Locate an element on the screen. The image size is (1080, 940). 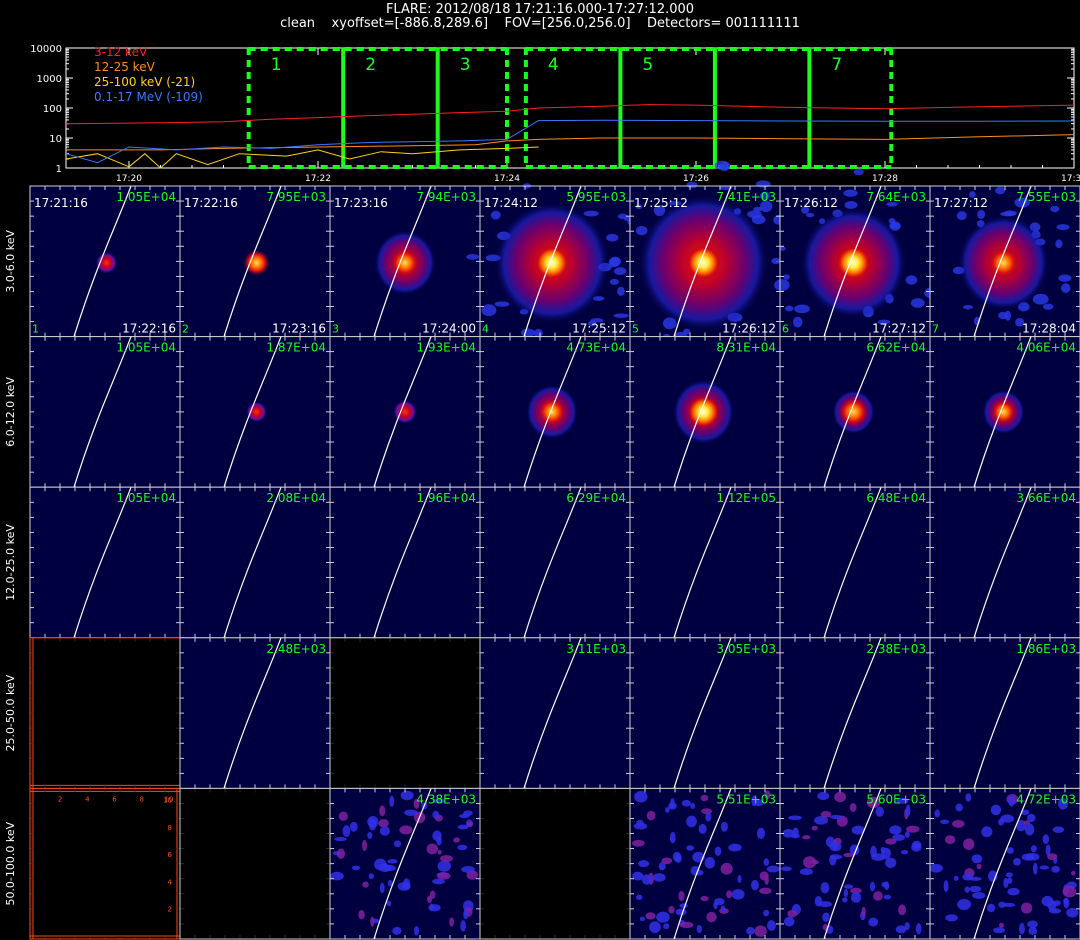
peak-value: 7.55E+03 is located at coordinates (1046, 197).